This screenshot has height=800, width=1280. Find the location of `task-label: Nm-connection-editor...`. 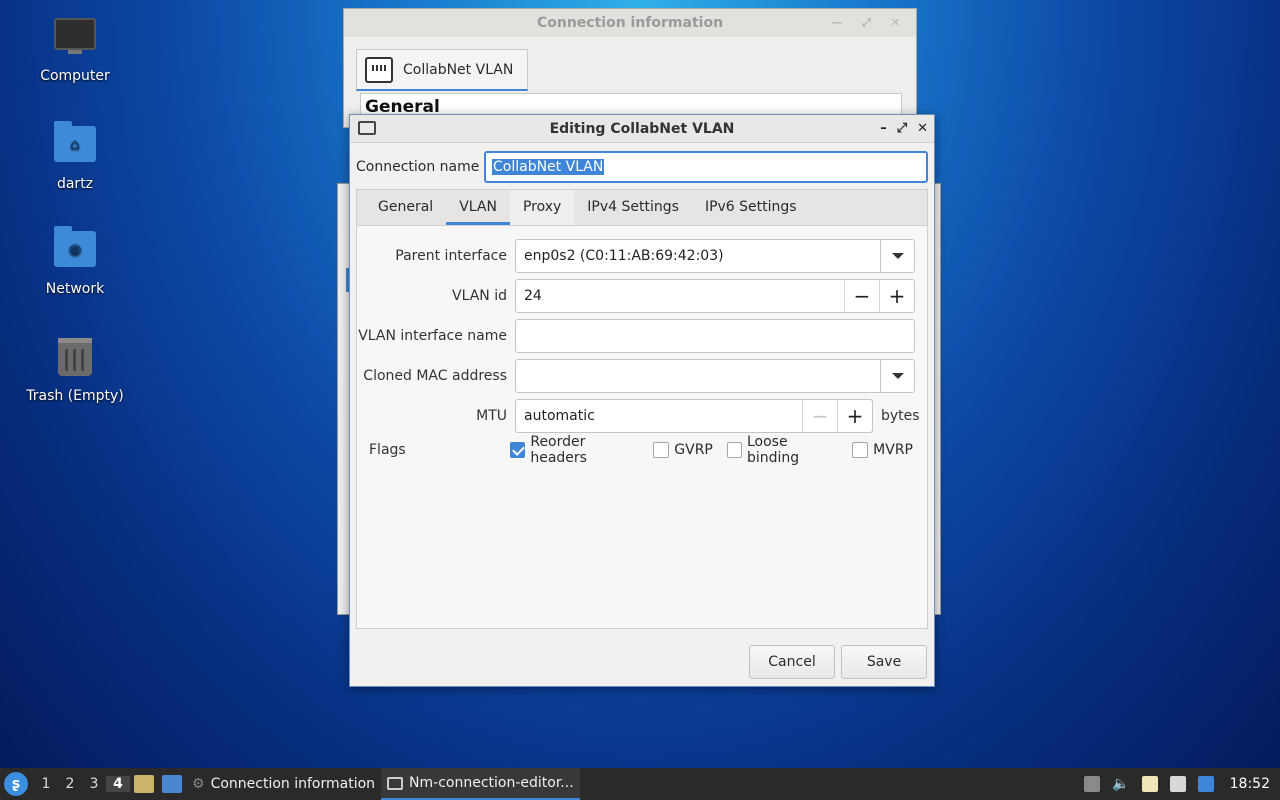

task-label: Nm-connection-editor... is located at coordinates (491, 783).